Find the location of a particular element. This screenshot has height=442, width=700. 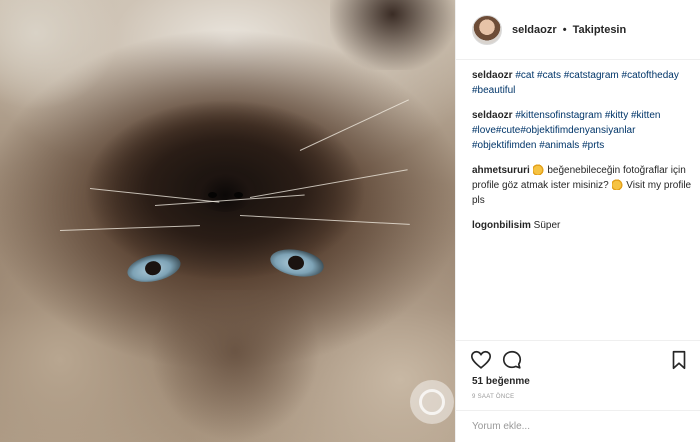

comment-button is located at coordinates (512, 360).